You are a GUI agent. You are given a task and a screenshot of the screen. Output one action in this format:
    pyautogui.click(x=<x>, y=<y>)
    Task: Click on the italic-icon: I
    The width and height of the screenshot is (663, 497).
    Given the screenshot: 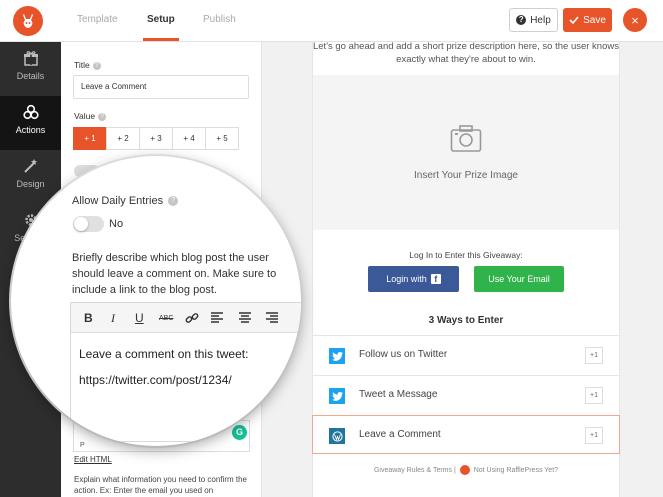 What is the action you would take?
    pyautogui.click(x=113, y=318)
    